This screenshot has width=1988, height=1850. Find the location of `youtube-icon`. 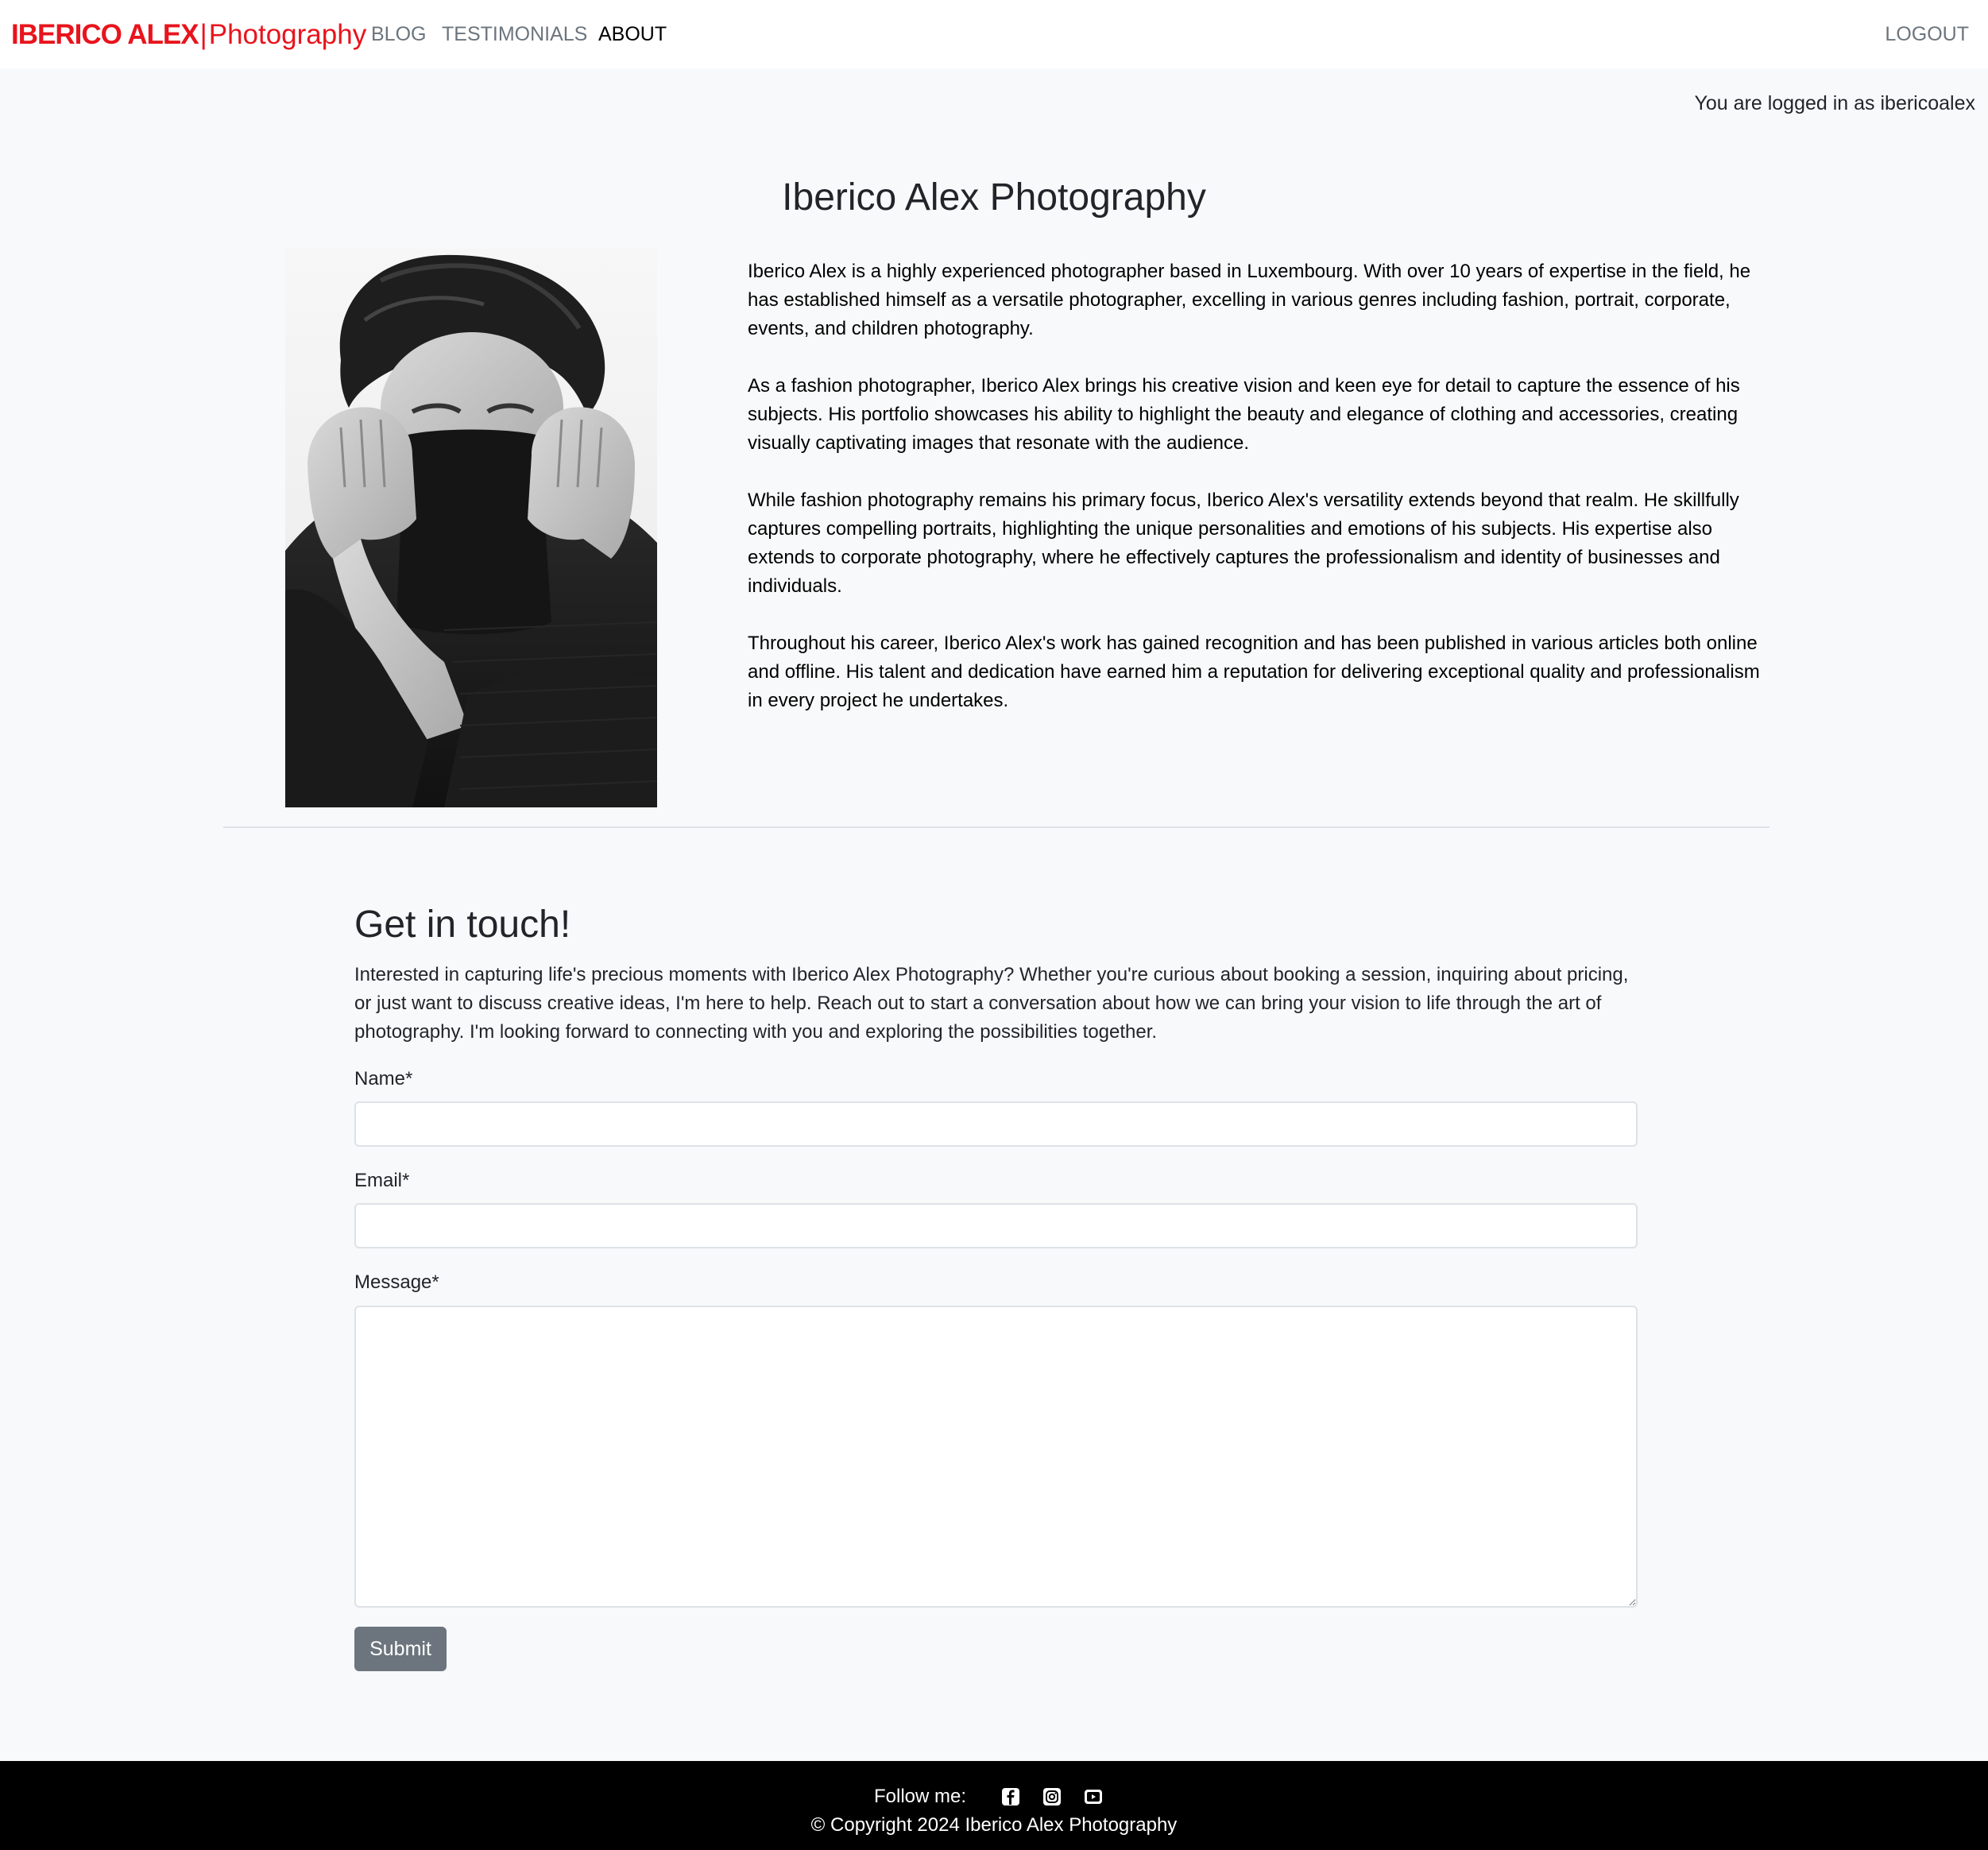

youtube-icon is located at coordinates (1093, 1796).